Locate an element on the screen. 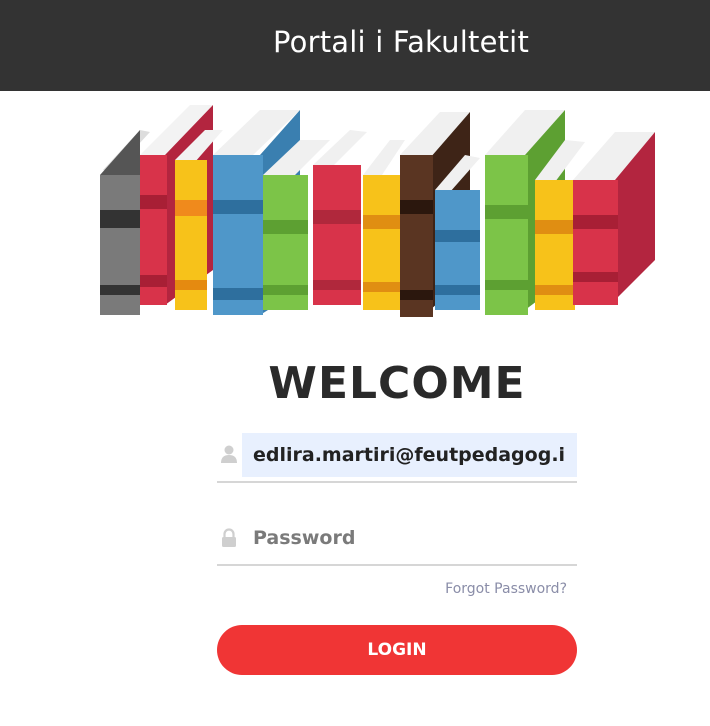 The width and height of the screenshot is (710, 726). lock-icon is located at coordinates (229, 537).